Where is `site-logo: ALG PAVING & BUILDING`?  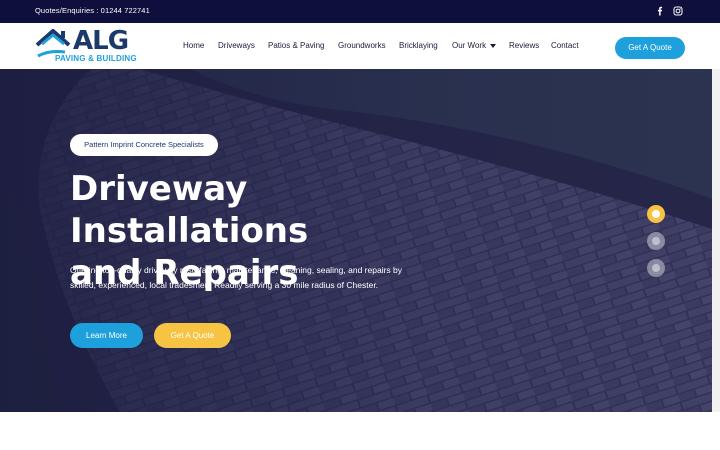
site-logo: ALG PAVING & BUILDING is located at coordinates (90, 46).